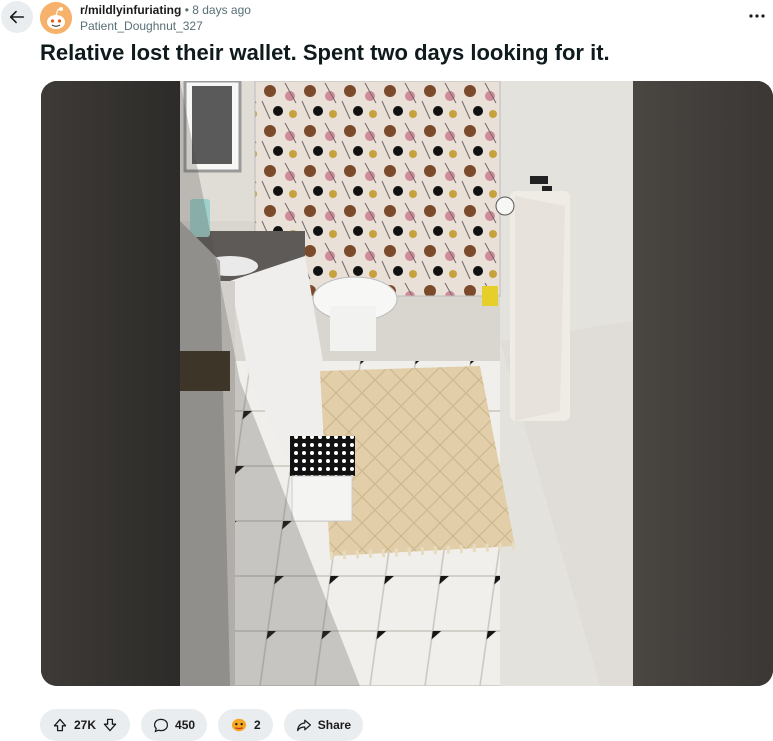 The height and width of the screenshot is (741, 773). I want to click on vote-pill: 27K, so click(85, 725).